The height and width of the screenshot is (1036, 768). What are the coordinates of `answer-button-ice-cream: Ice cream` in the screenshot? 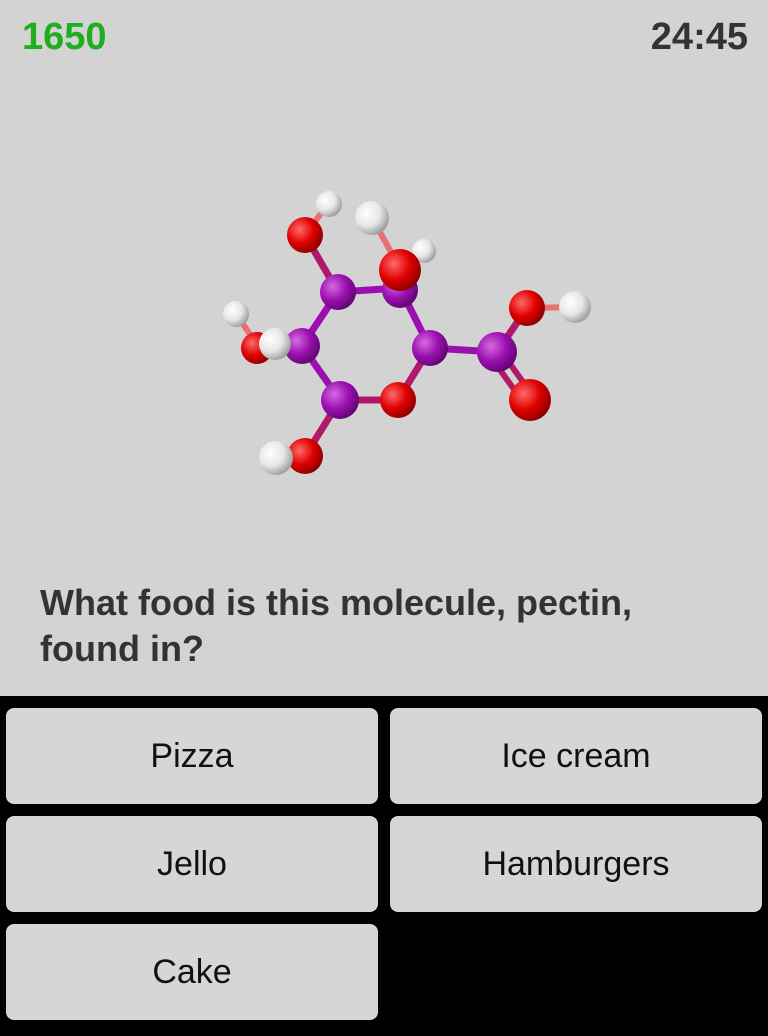 It's located at (576, 756).